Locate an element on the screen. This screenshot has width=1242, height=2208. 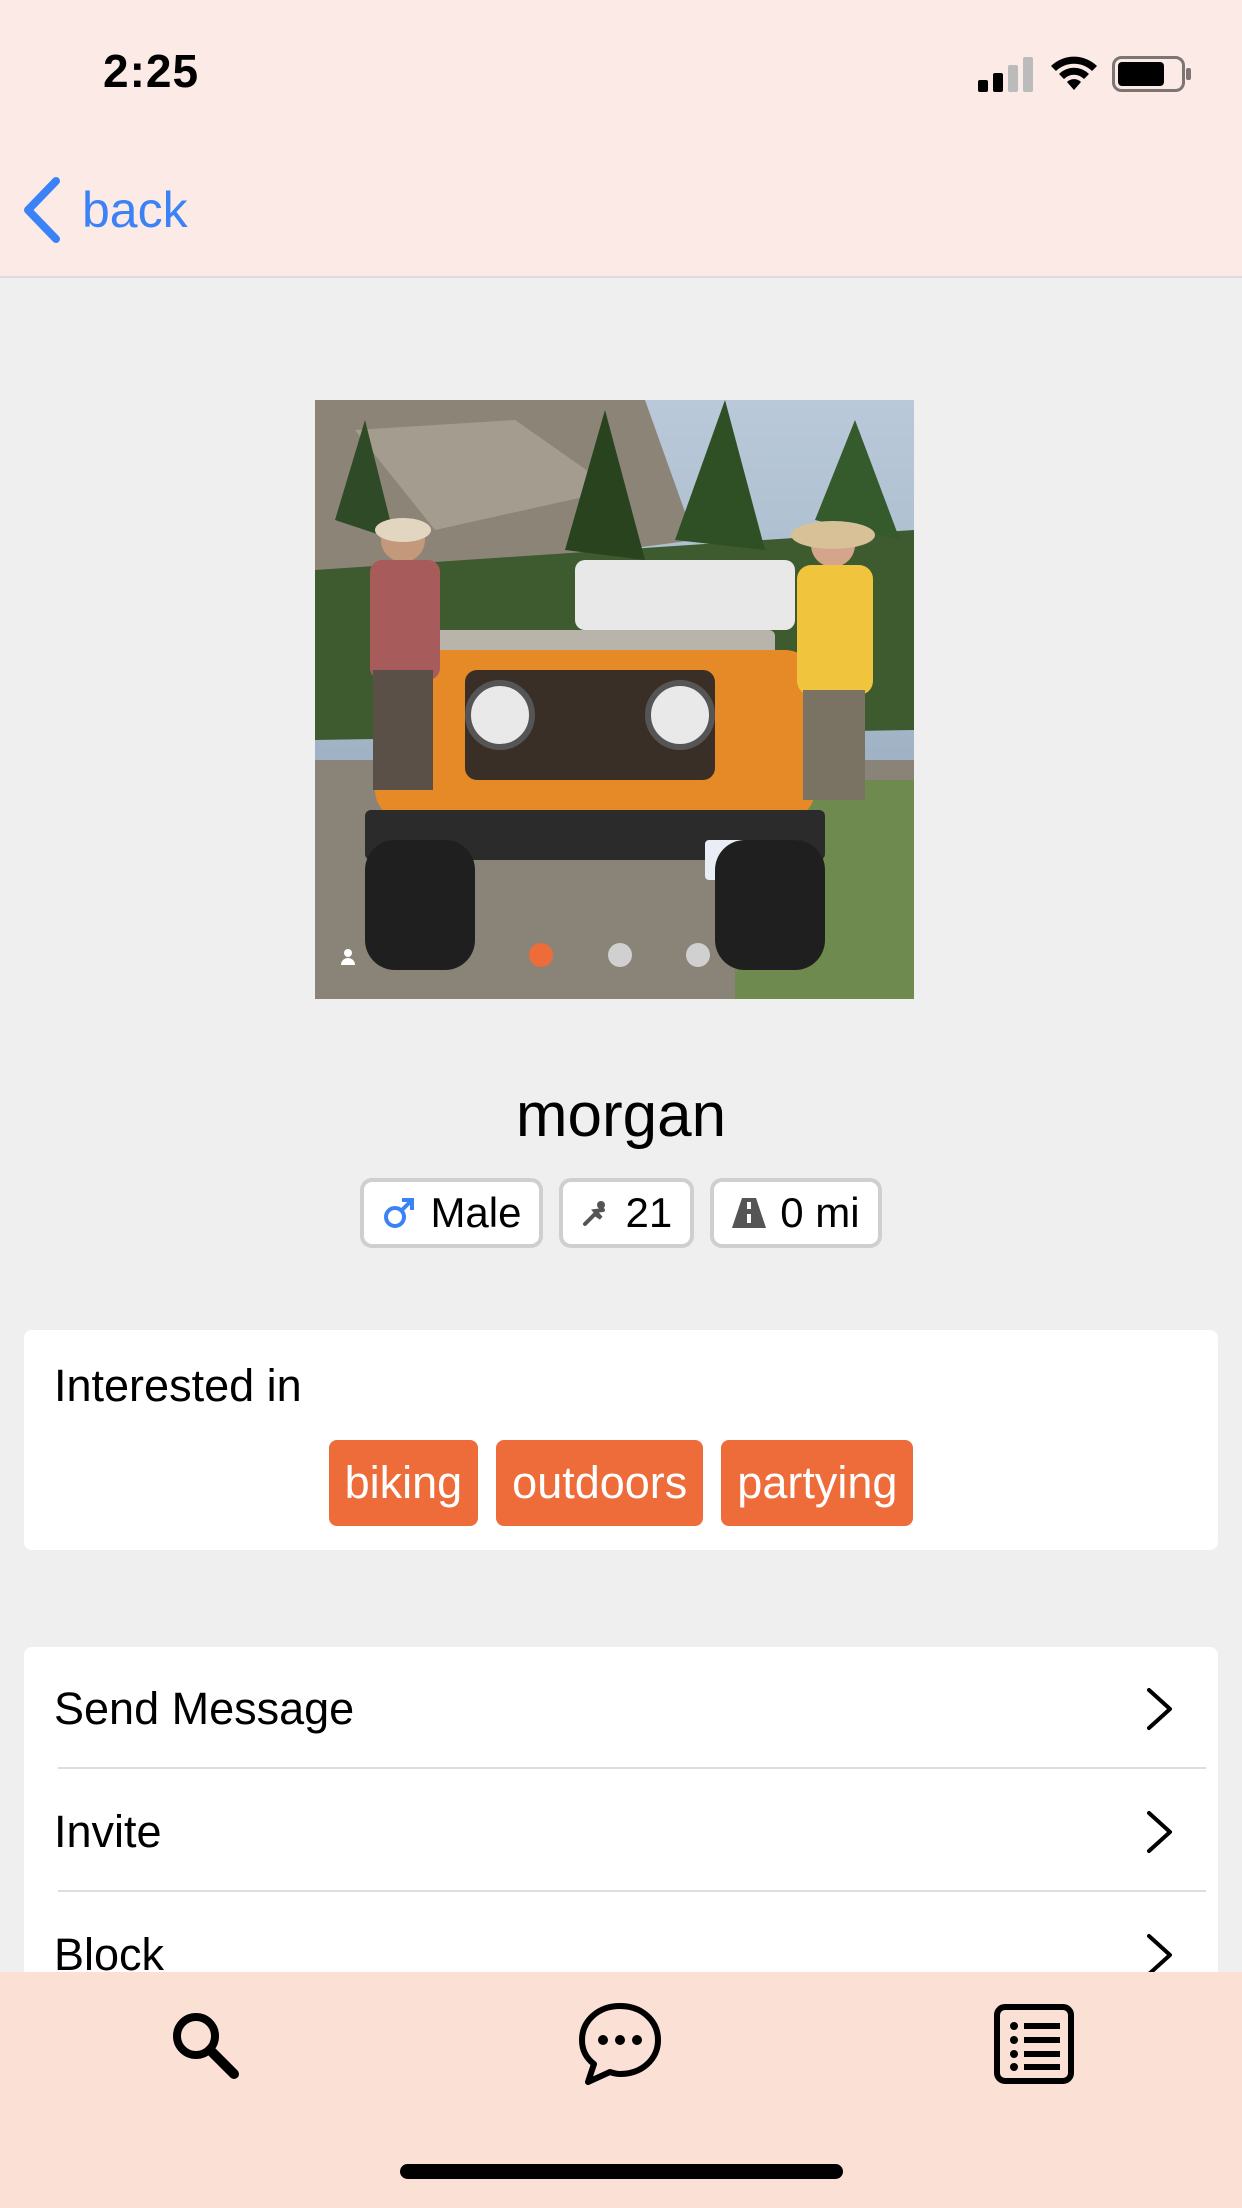
tab-messages is located at coordinates (620, 2046).